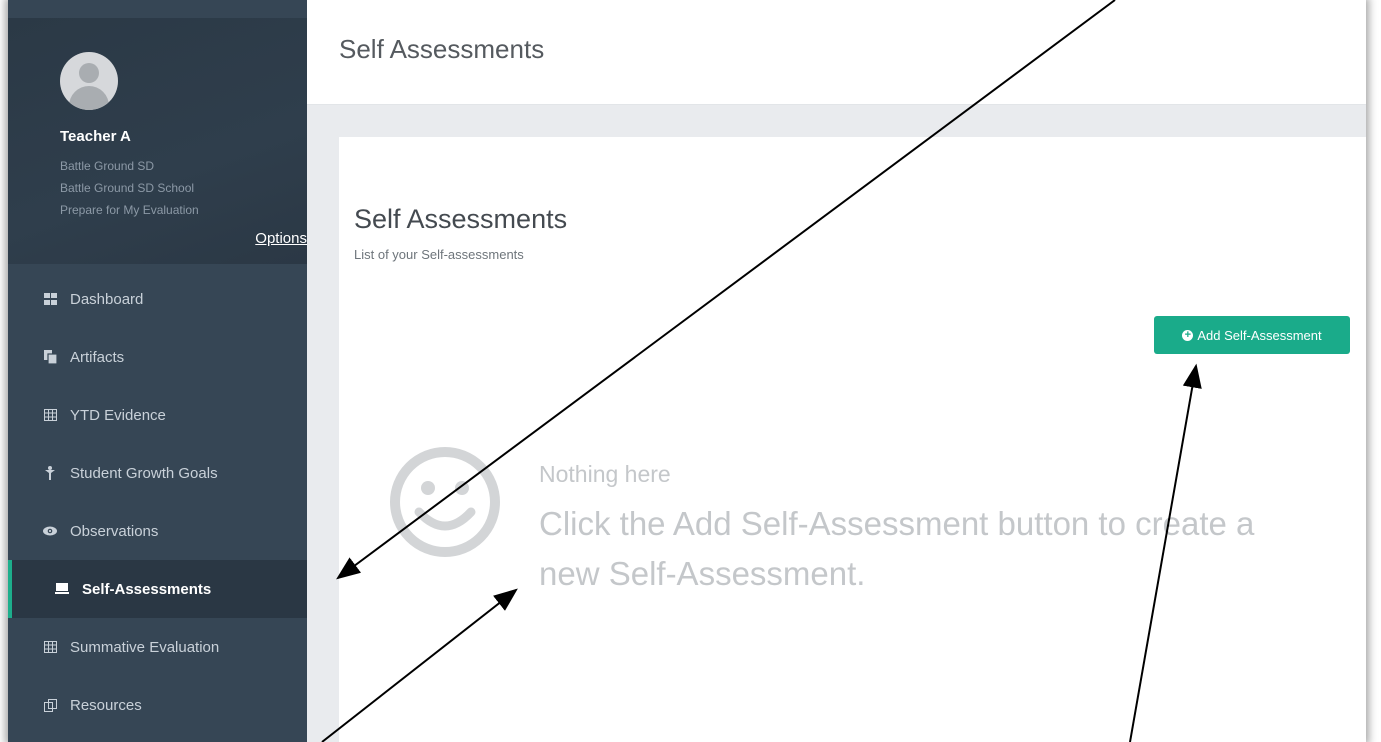 This screenshot has height=742, width=1381. Describe the element at coordinates (129, 210) in the screenshot. I see `profile-role: Prepare for My Evaluation` at that location.